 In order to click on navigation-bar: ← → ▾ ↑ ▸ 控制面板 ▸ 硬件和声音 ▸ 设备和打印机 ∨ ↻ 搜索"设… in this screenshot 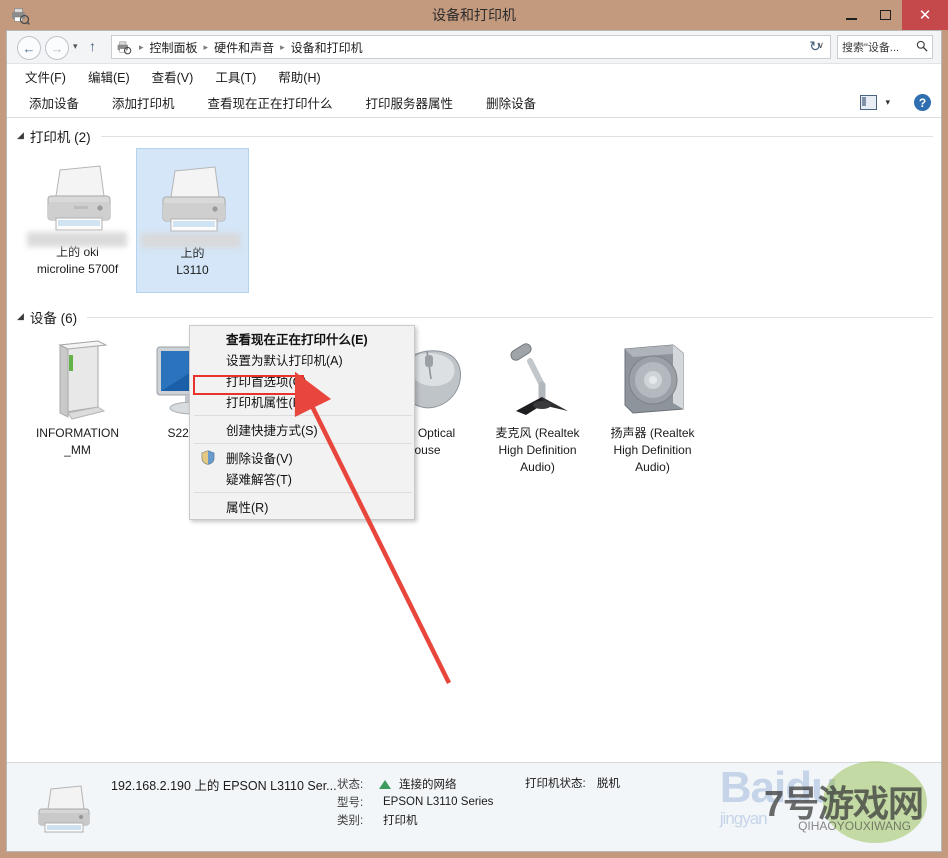, I will do `click(474, 47)`.